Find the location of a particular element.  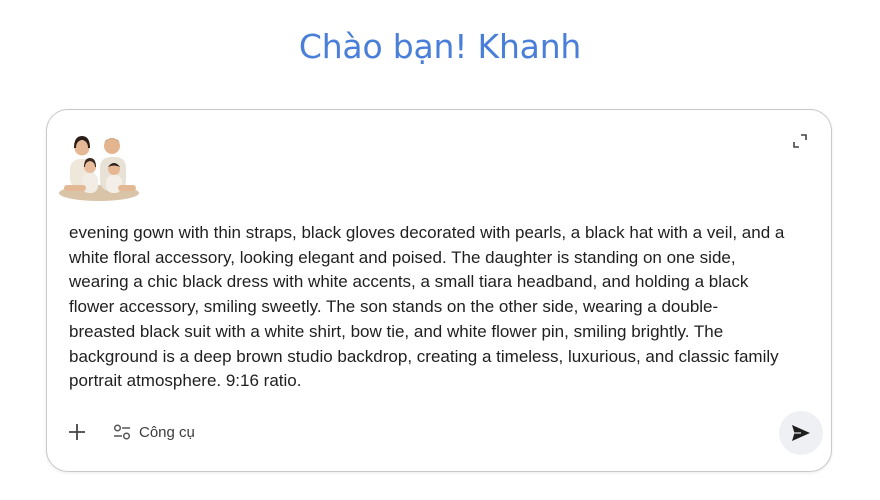

plus-icon is located at coordinates (77, 432).